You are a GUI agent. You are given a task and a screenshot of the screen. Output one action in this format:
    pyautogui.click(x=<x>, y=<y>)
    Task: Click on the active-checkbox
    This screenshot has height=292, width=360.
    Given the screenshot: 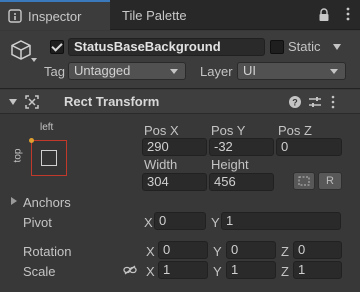 What is the action you would take?
    pyautogui.click(x=57, y=47)
    